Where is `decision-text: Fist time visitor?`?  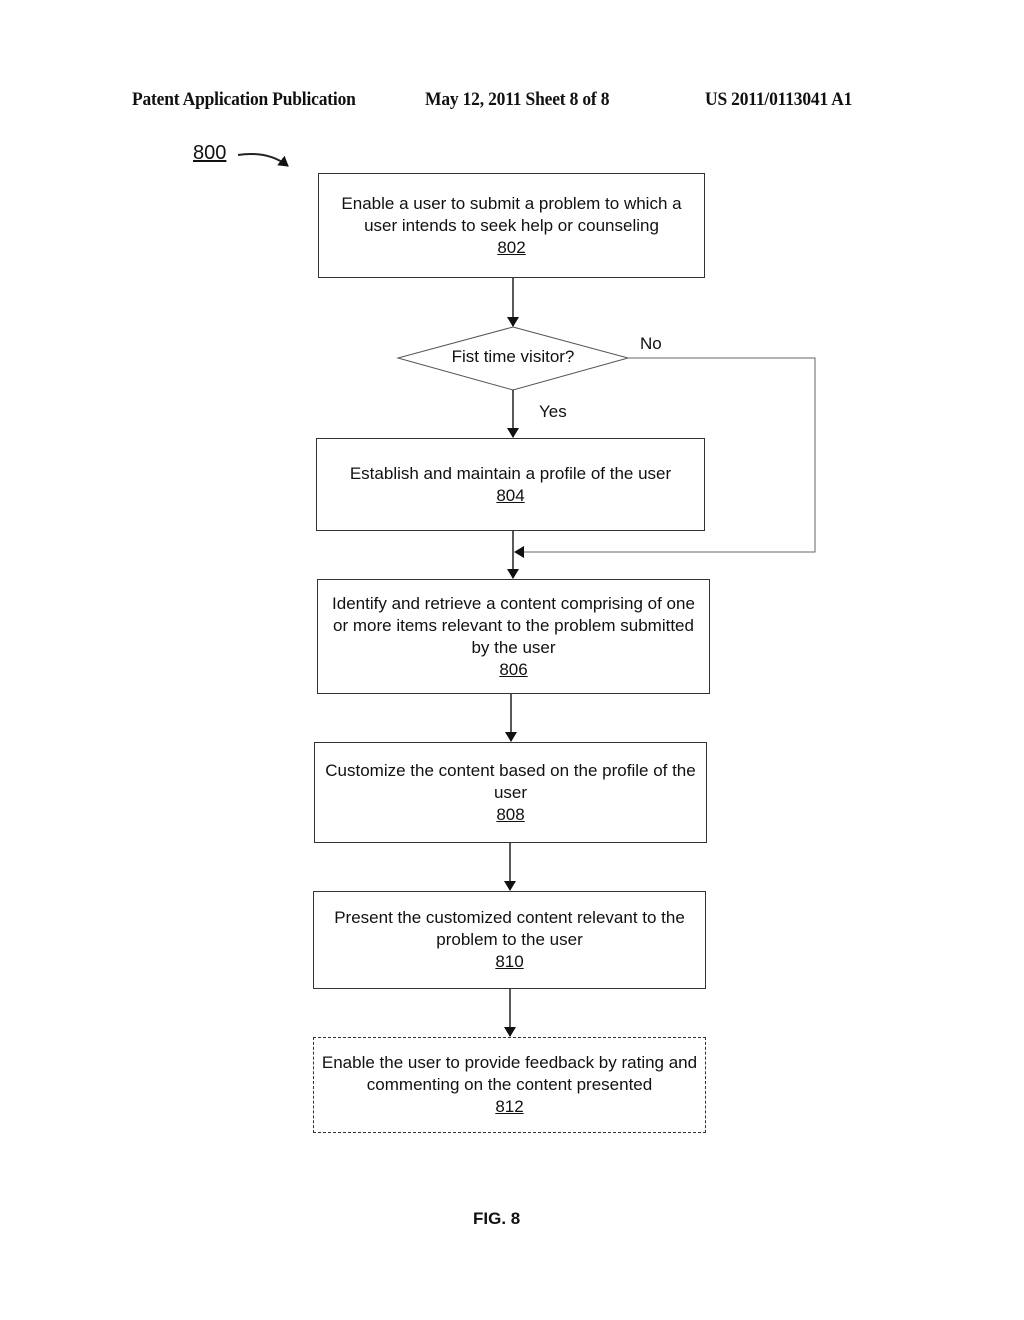
decision-text: Fist time visitor? is located at coordinates (513, 356).